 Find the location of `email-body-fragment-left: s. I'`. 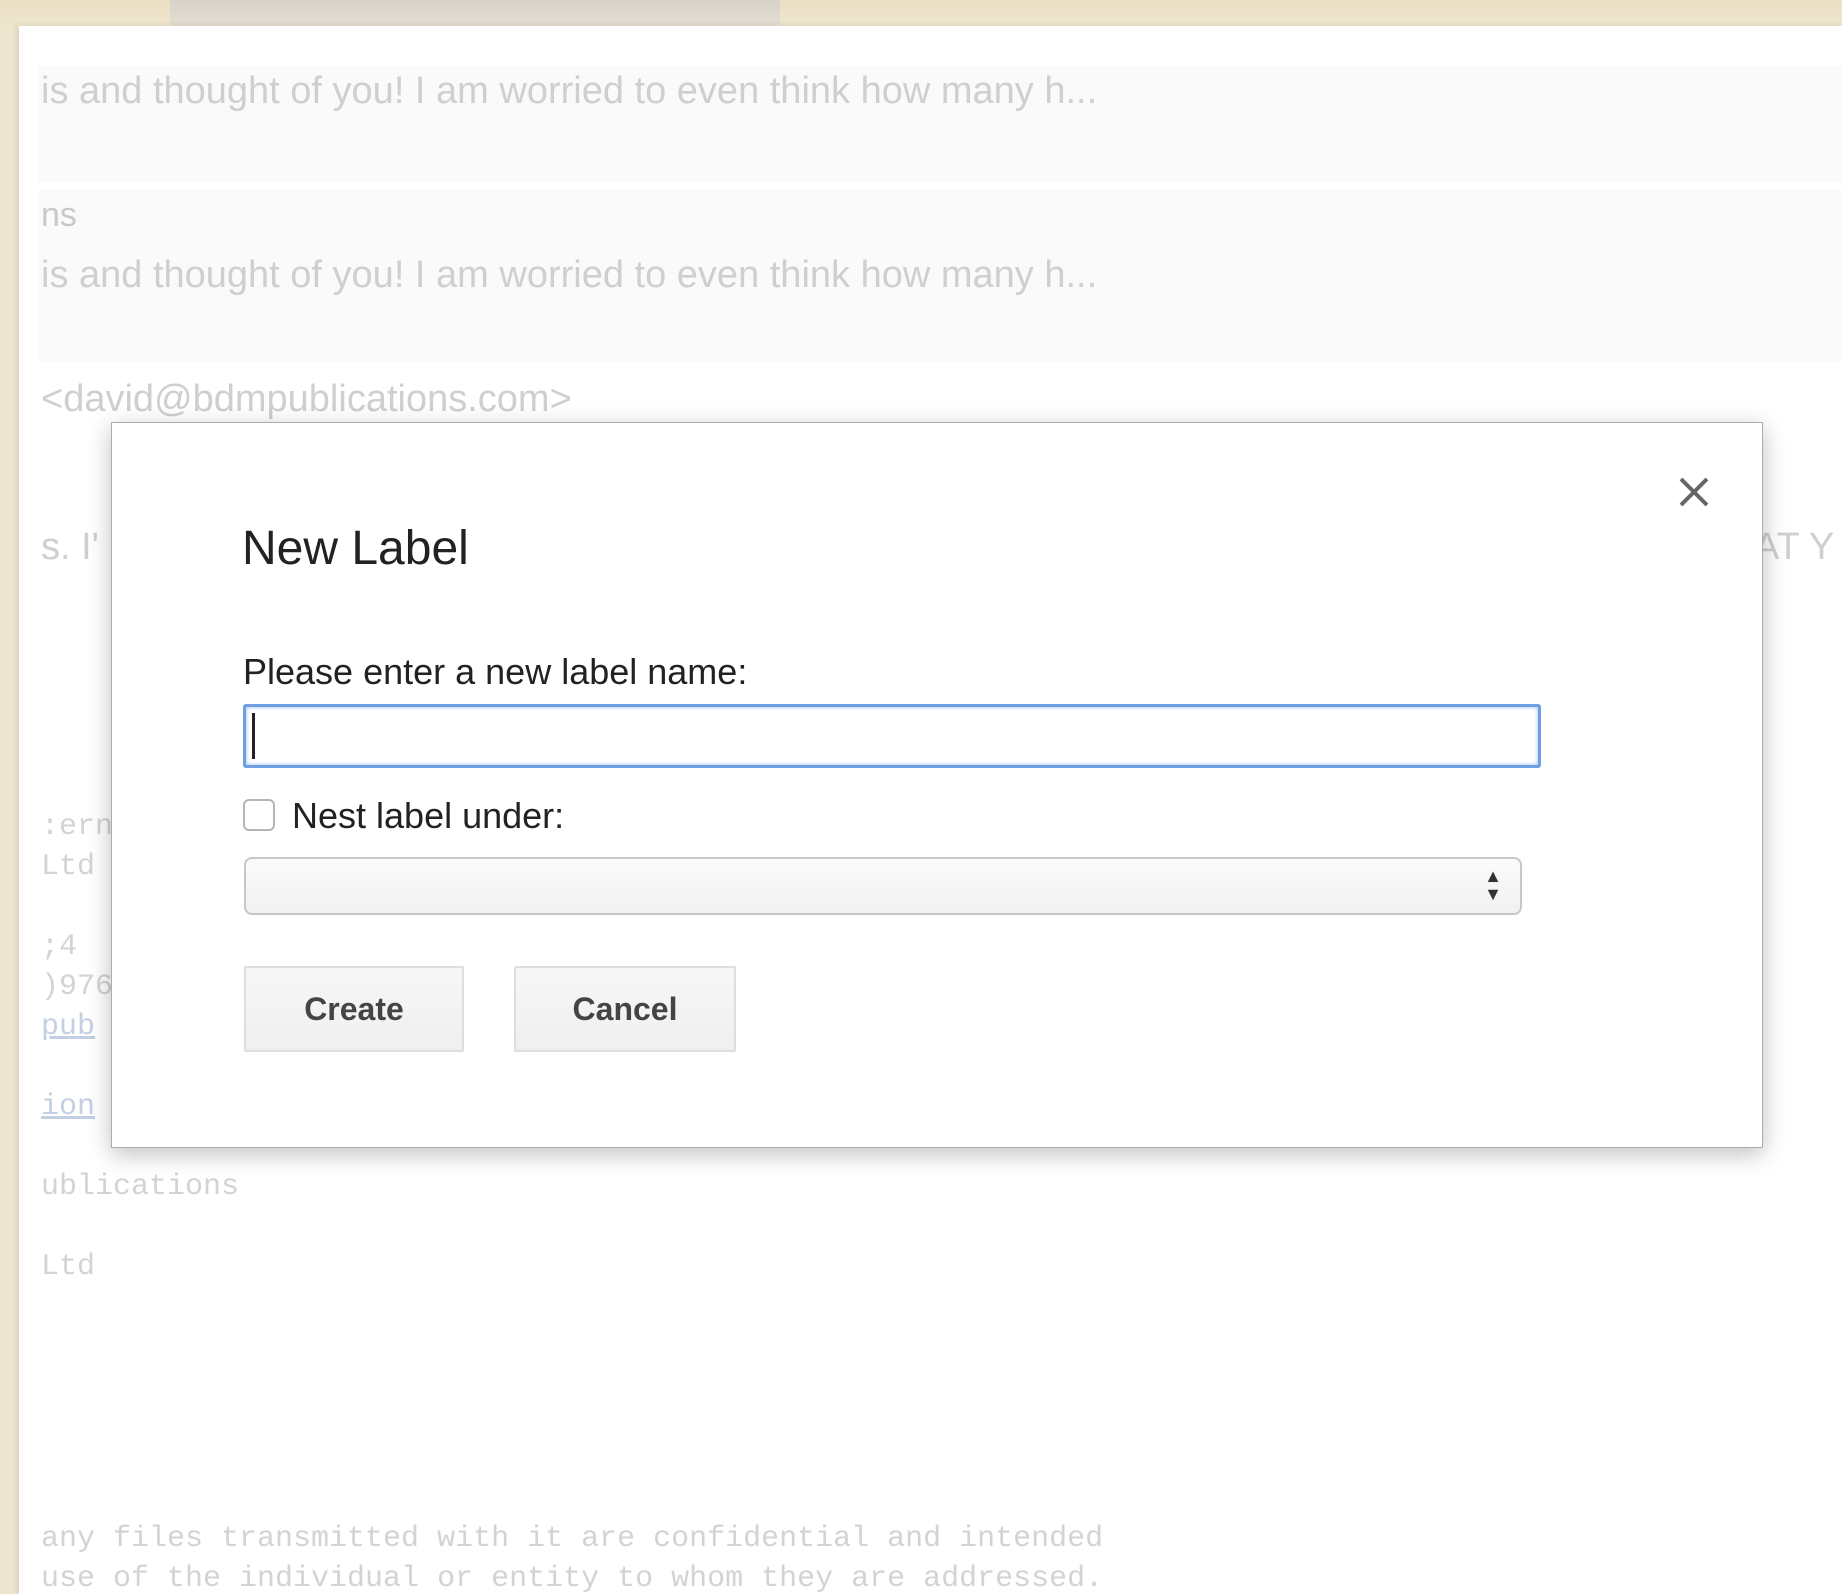

email-body-fragment-left: s. I' is located at coordinates (70, 547).